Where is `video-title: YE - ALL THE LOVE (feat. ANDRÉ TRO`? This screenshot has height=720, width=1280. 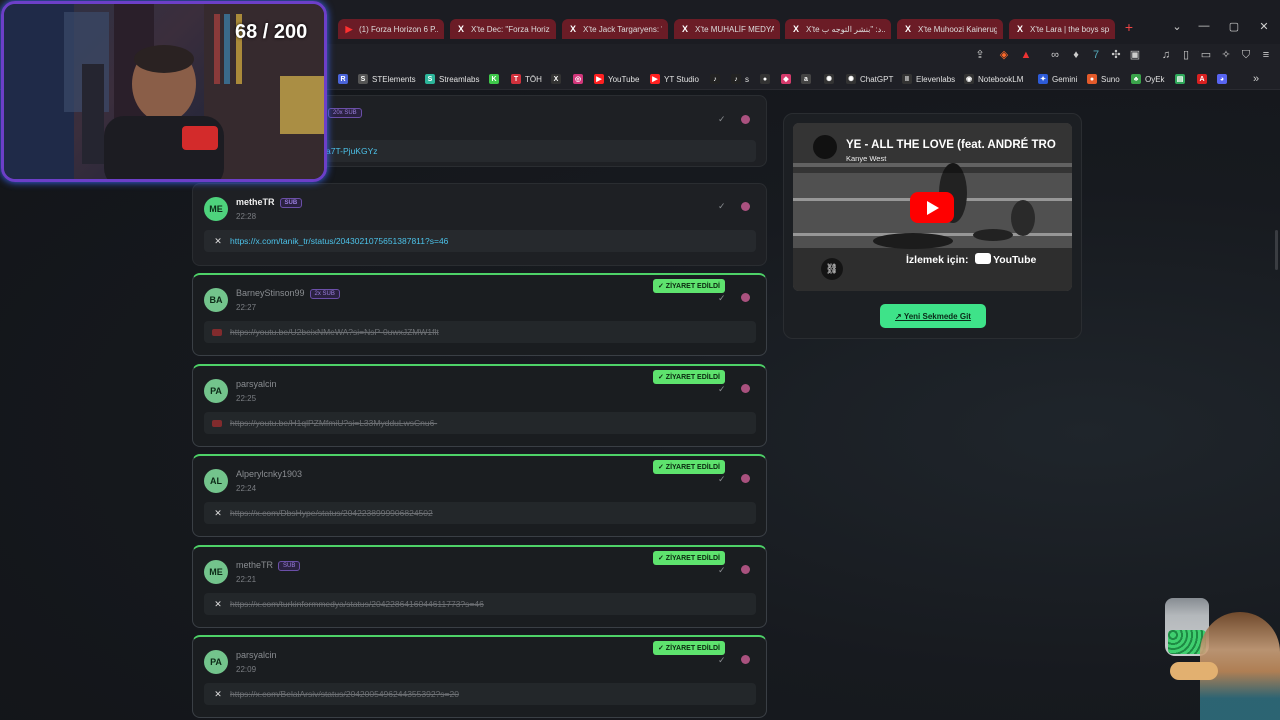 video-title: YE - ALL THE LOVE (feat. ANDRÉ TRO is located at coordinates (951, 145).